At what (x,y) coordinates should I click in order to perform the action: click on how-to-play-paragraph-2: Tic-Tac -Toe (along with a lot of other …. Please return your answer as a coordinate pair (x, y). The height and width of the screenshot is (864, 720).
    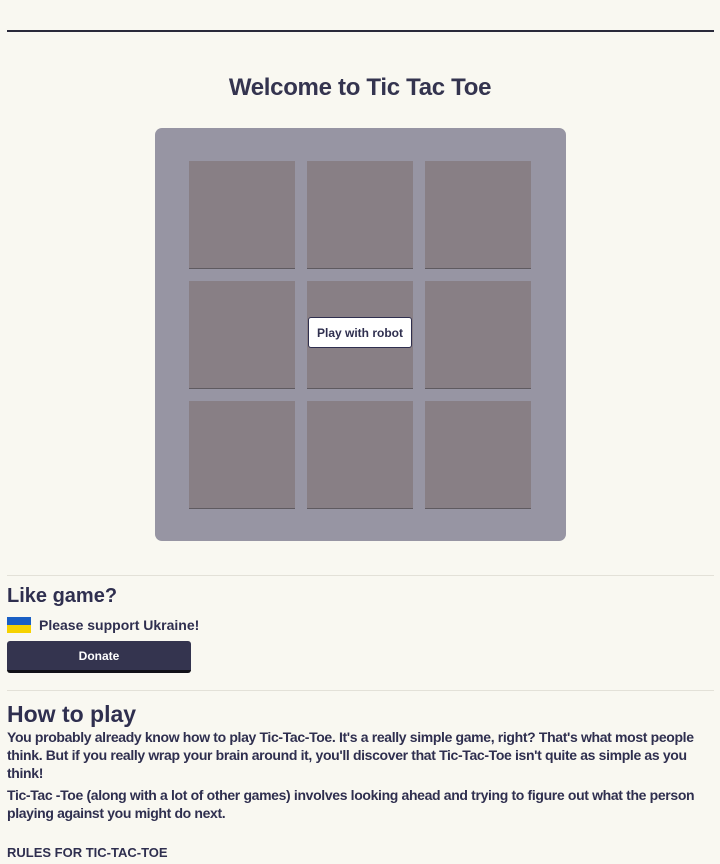
    Looking at the image, I should click on (351, 804).